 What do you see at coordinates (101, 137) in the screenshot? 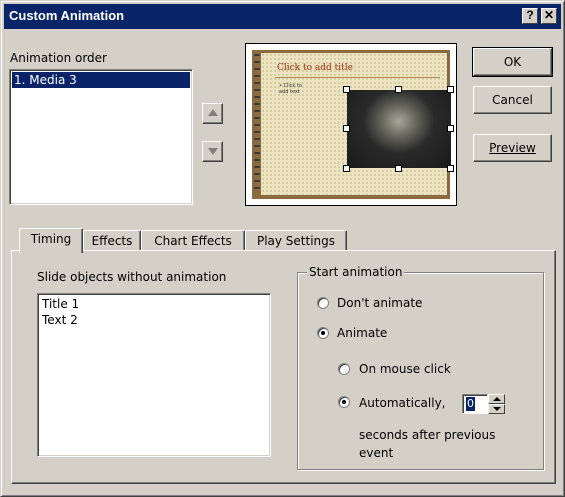
I see `animation-order-list: 1. Media 3` at bounding box center [101, 137].